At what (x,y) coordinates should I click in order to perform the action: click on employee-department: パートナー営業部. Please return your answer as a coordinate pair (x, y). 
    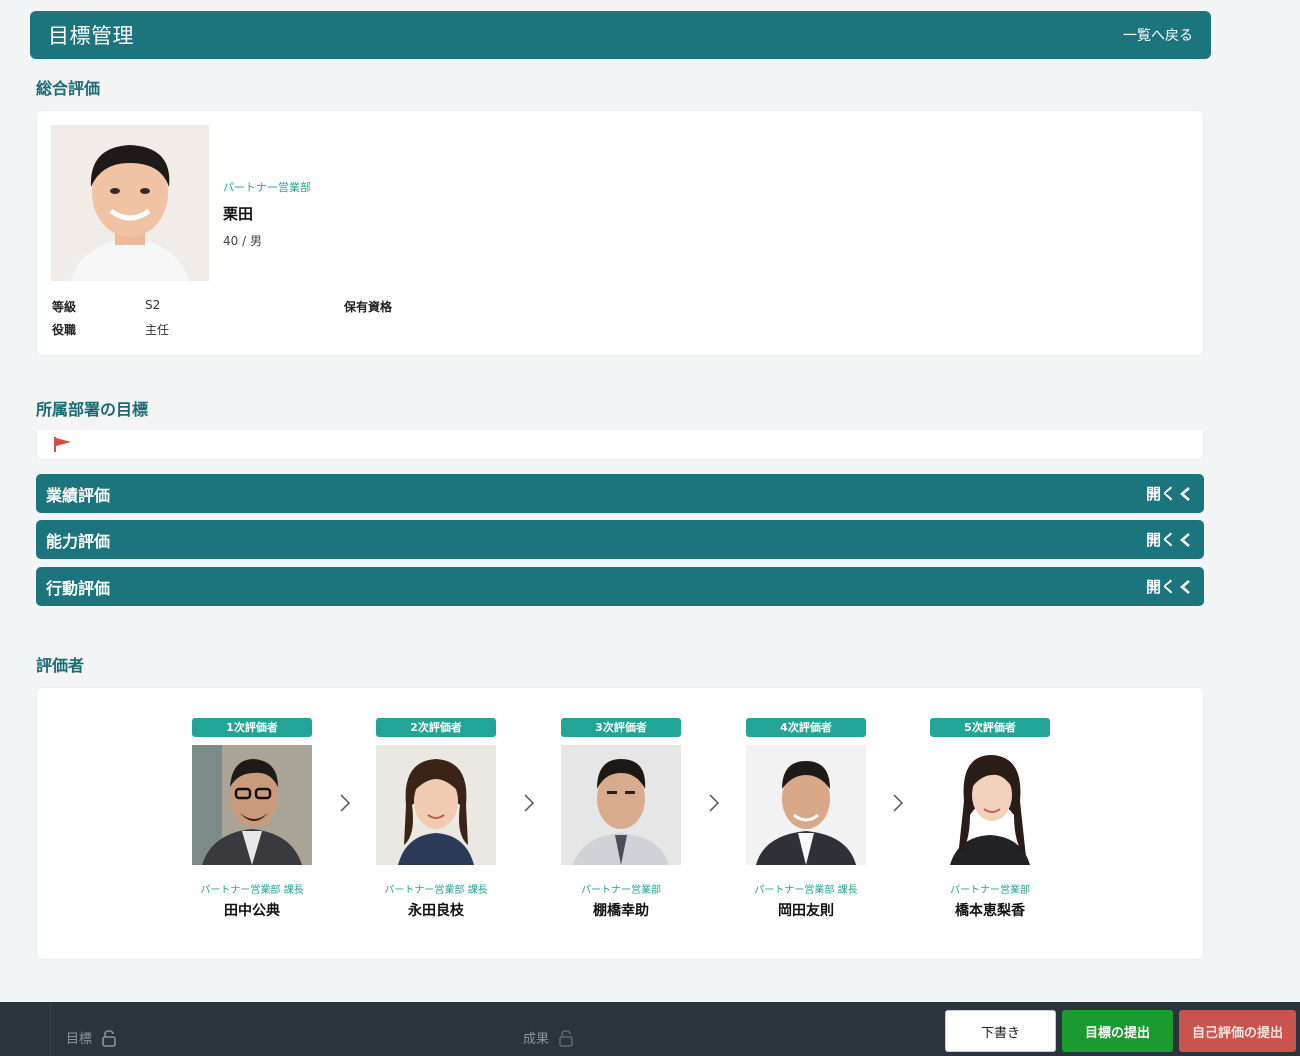
    Looking at the image, I should click on (267, 187).